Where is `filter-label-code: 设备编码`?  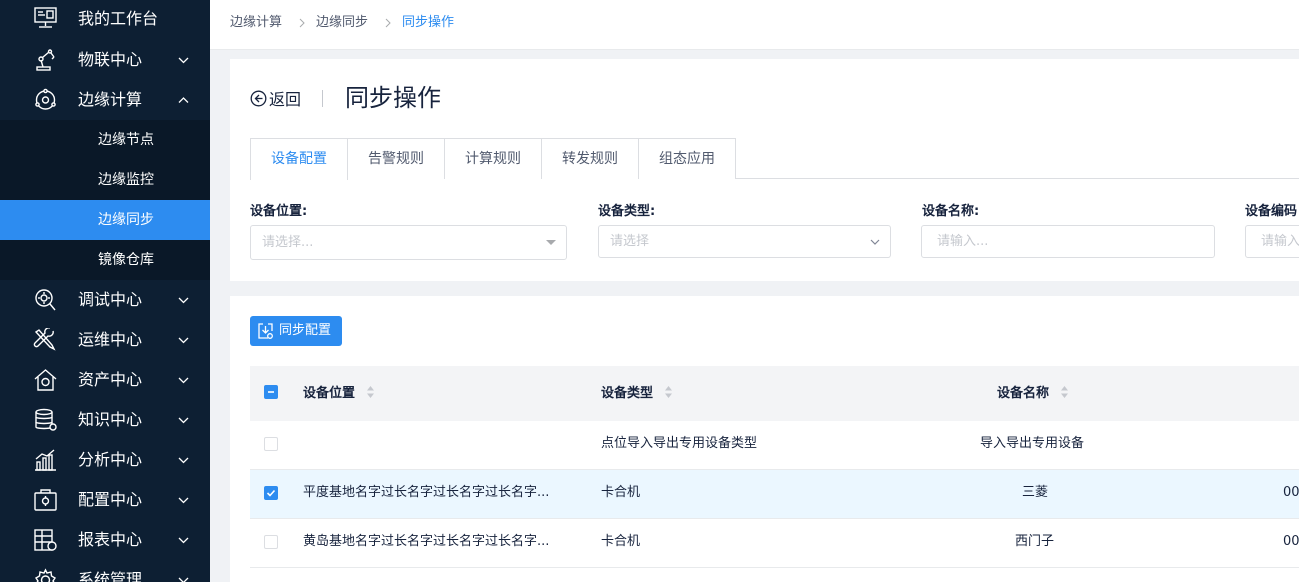
filter-label-code: 设备编码 is located at coordinates (1271, 211).